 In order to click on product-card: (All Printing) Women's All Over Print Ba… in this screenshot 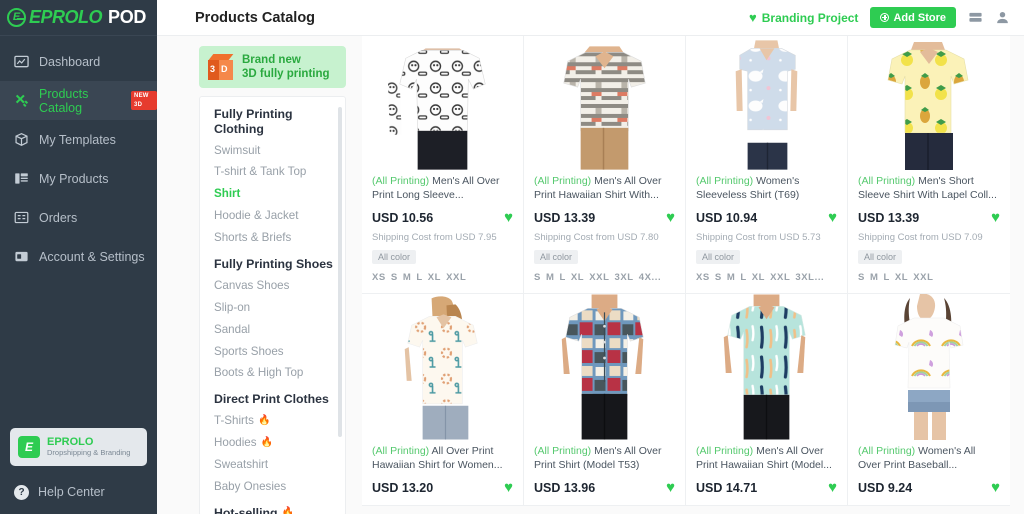, I will do `click(929, 400)`.